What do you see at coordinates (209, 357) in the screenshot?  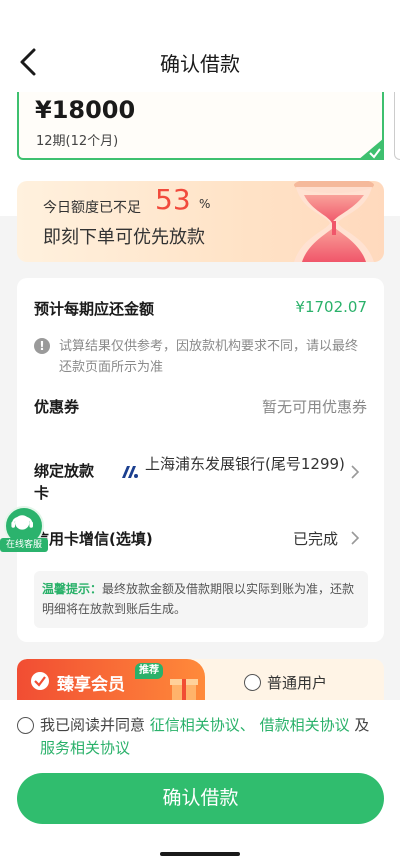 I see `estimate-note: 试算结果仅供参考，因放款机构要求不同，请以最终还款页面所示为准` at bounding box center [209, 357].